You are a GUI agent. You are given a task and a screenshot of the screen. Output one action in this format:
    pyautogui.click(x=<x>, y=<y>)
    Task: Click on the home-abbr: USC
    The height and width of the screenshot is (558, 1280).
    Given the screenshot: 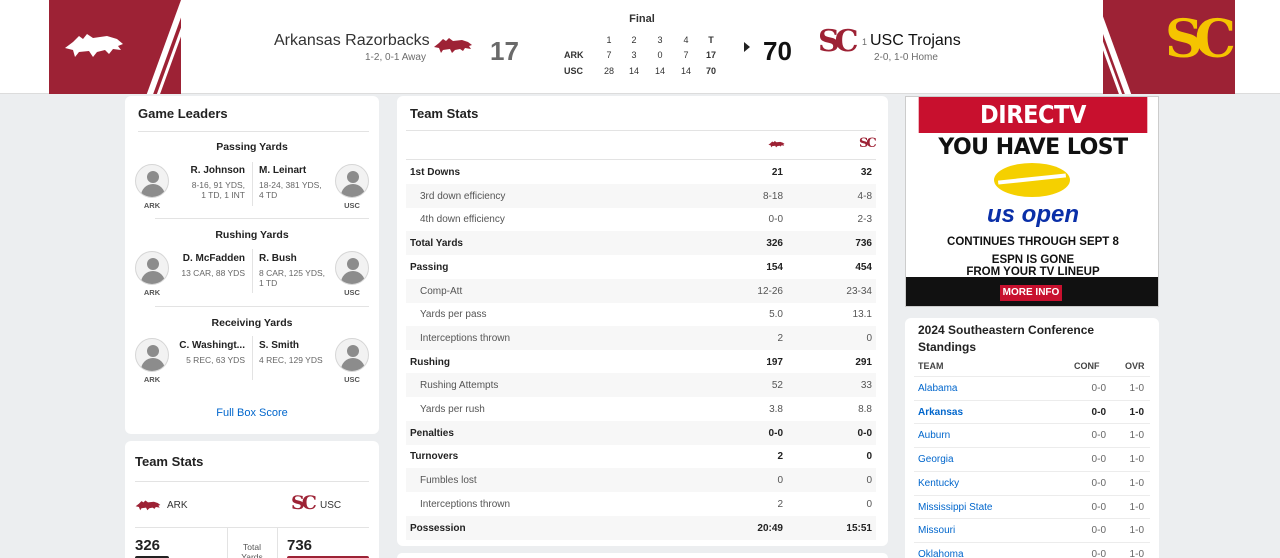 What is the action you would take?
    pyautogui.click(x=331, y=505)
    